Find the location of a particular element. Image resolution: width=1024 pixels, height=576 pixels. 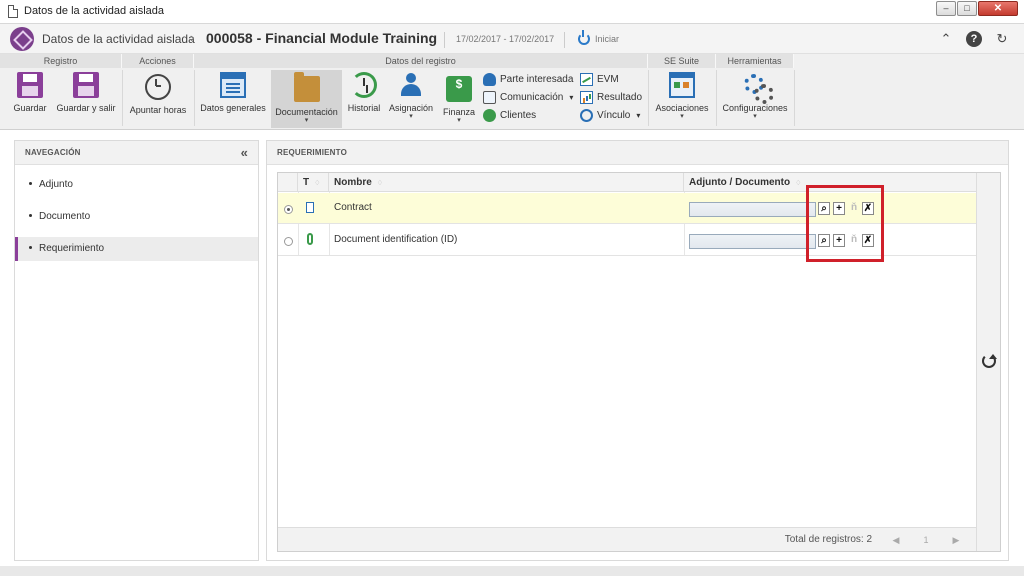

previous-page-icon: ◀ is located at coordinates (896, 540).